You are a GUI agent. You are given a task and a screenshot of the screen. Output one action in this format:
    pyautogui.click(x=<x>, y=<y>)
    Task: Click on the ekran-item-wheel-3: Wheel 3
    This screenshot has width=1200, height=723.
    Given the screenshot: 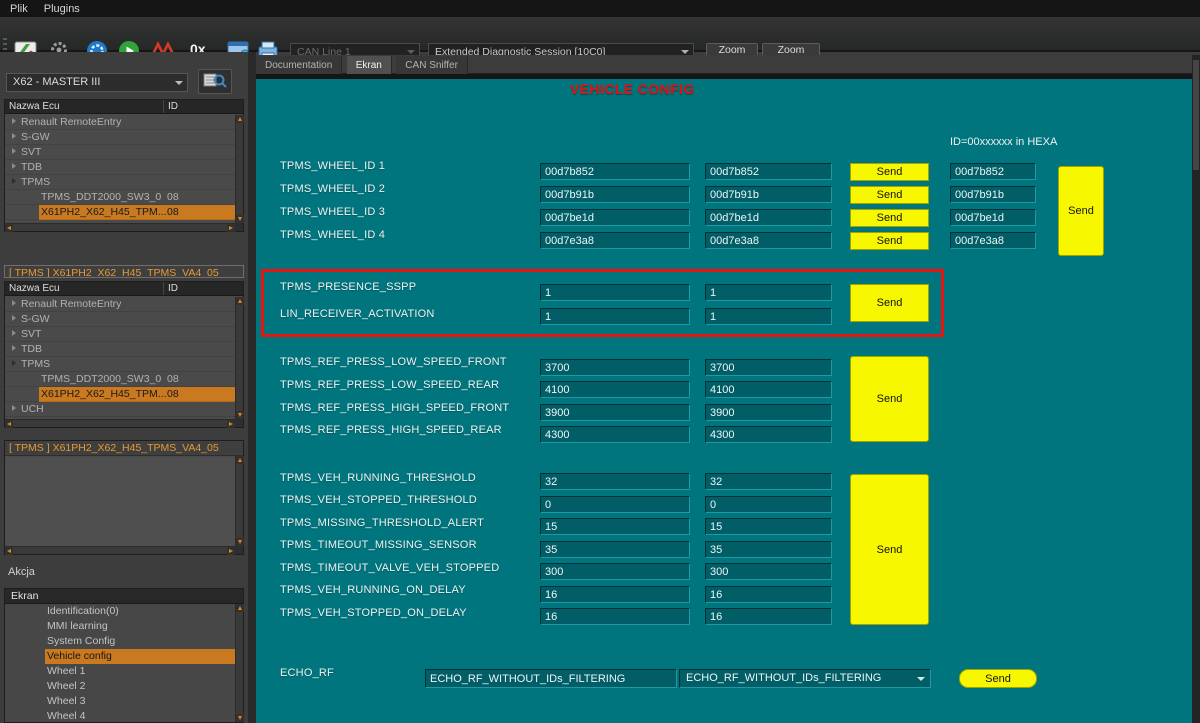 What is the action you would take?
    pyautogui.click(x=120, y=701)
    